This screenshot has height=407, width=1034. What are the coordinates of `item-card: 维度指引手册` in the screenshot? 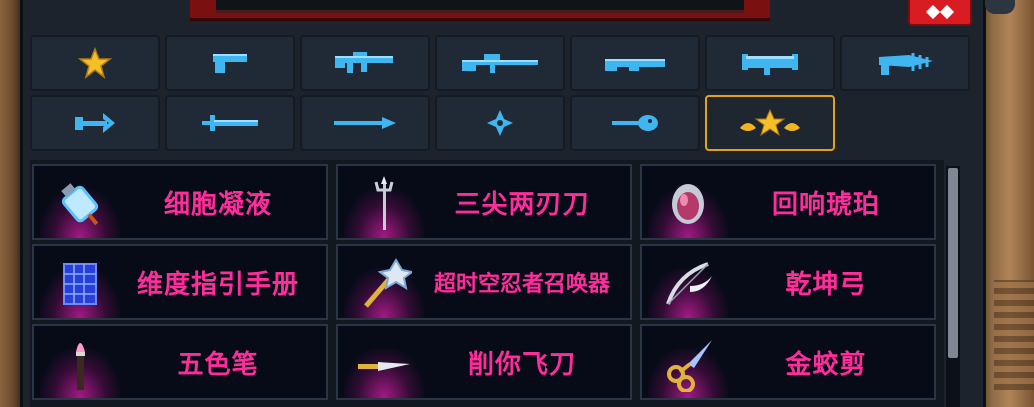 It's located at (180, 282).